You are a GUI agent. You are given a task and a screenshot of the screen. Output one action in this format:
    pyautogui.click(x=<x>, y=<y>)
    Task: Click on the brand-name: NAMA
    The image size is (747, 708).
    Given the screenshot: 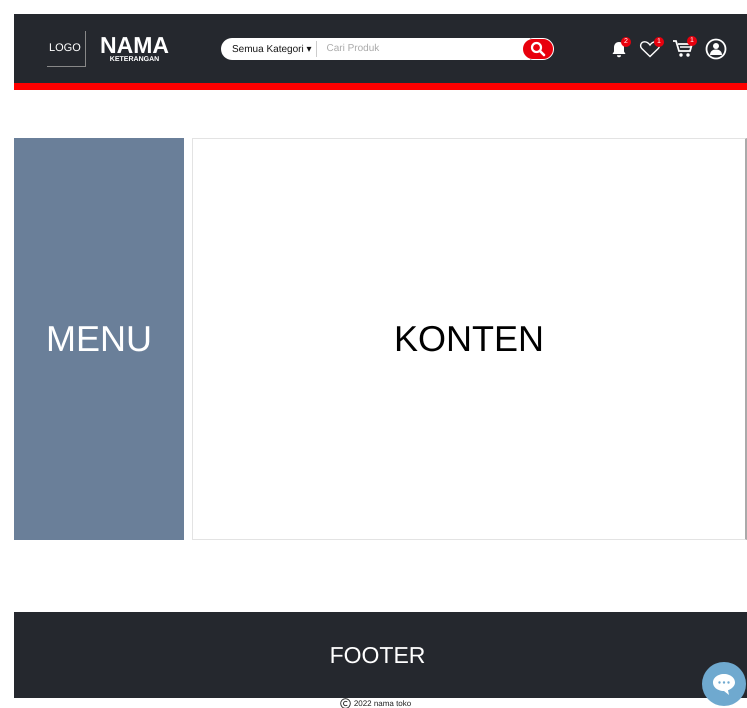 What is the action you would take?
    pyautogui.click(x=134, y=45)
    